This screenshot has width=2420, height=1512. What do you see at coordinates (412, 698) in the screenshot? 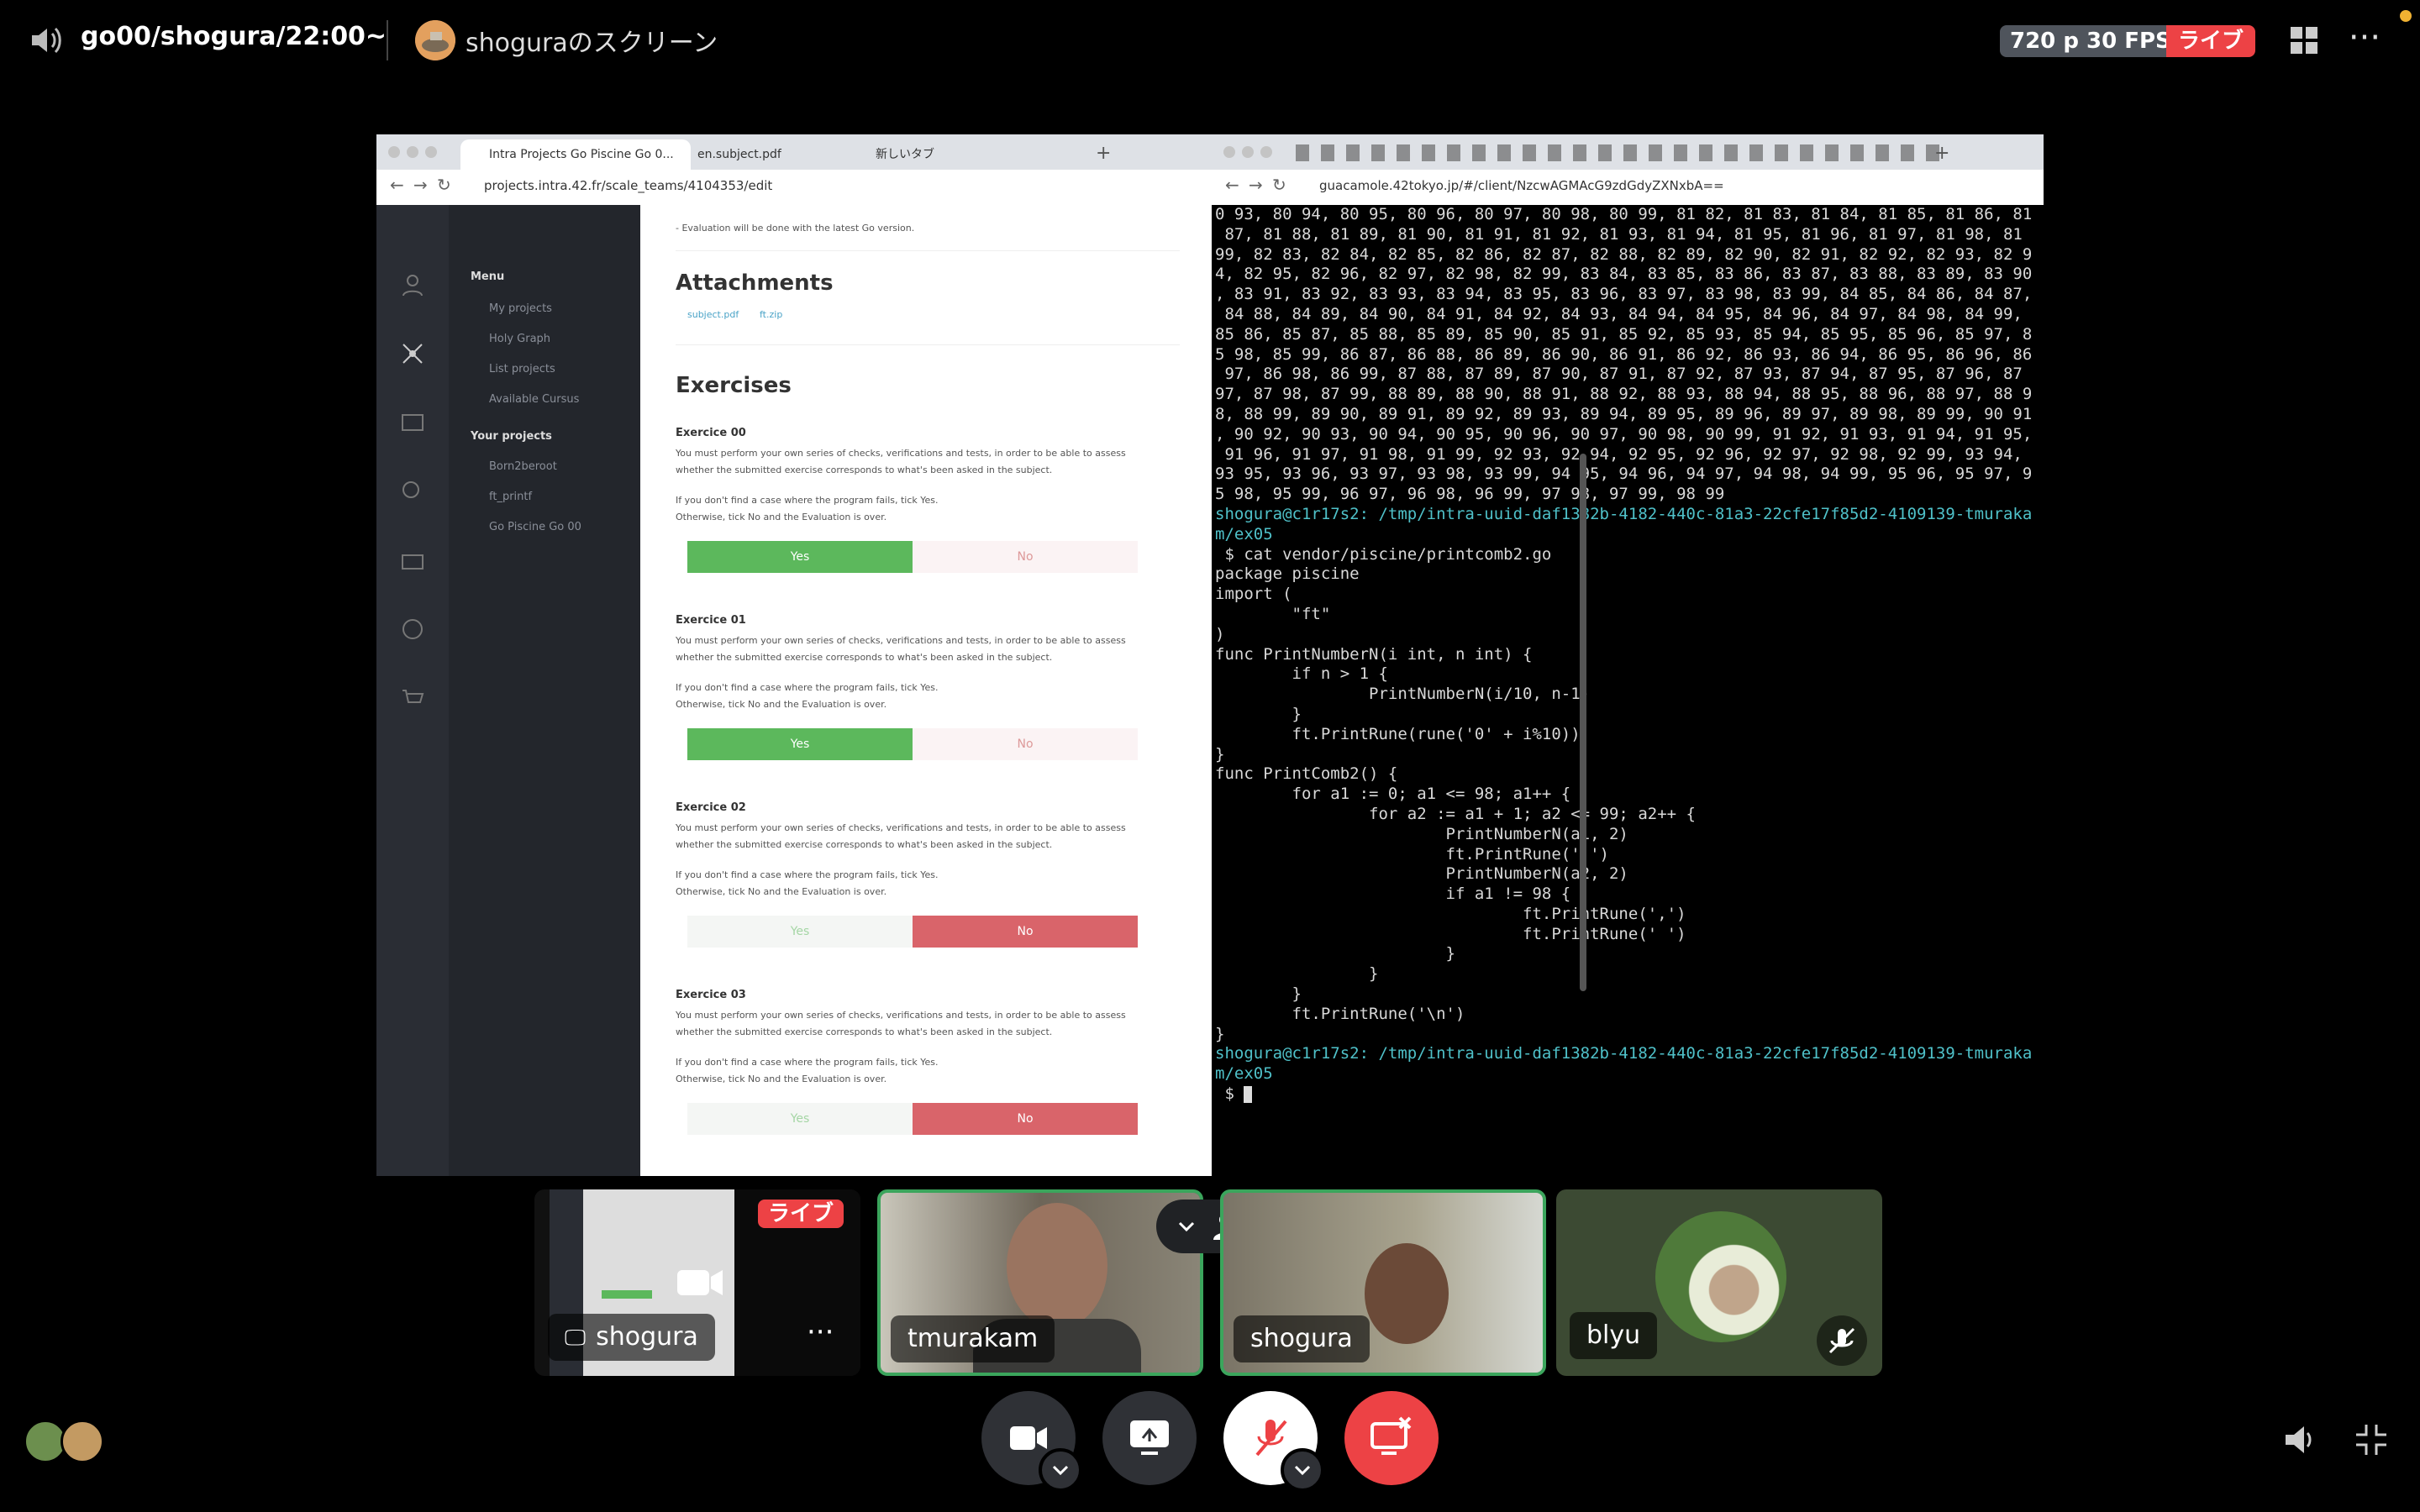
I see `cart-icon` at bounding box center [412, 698].